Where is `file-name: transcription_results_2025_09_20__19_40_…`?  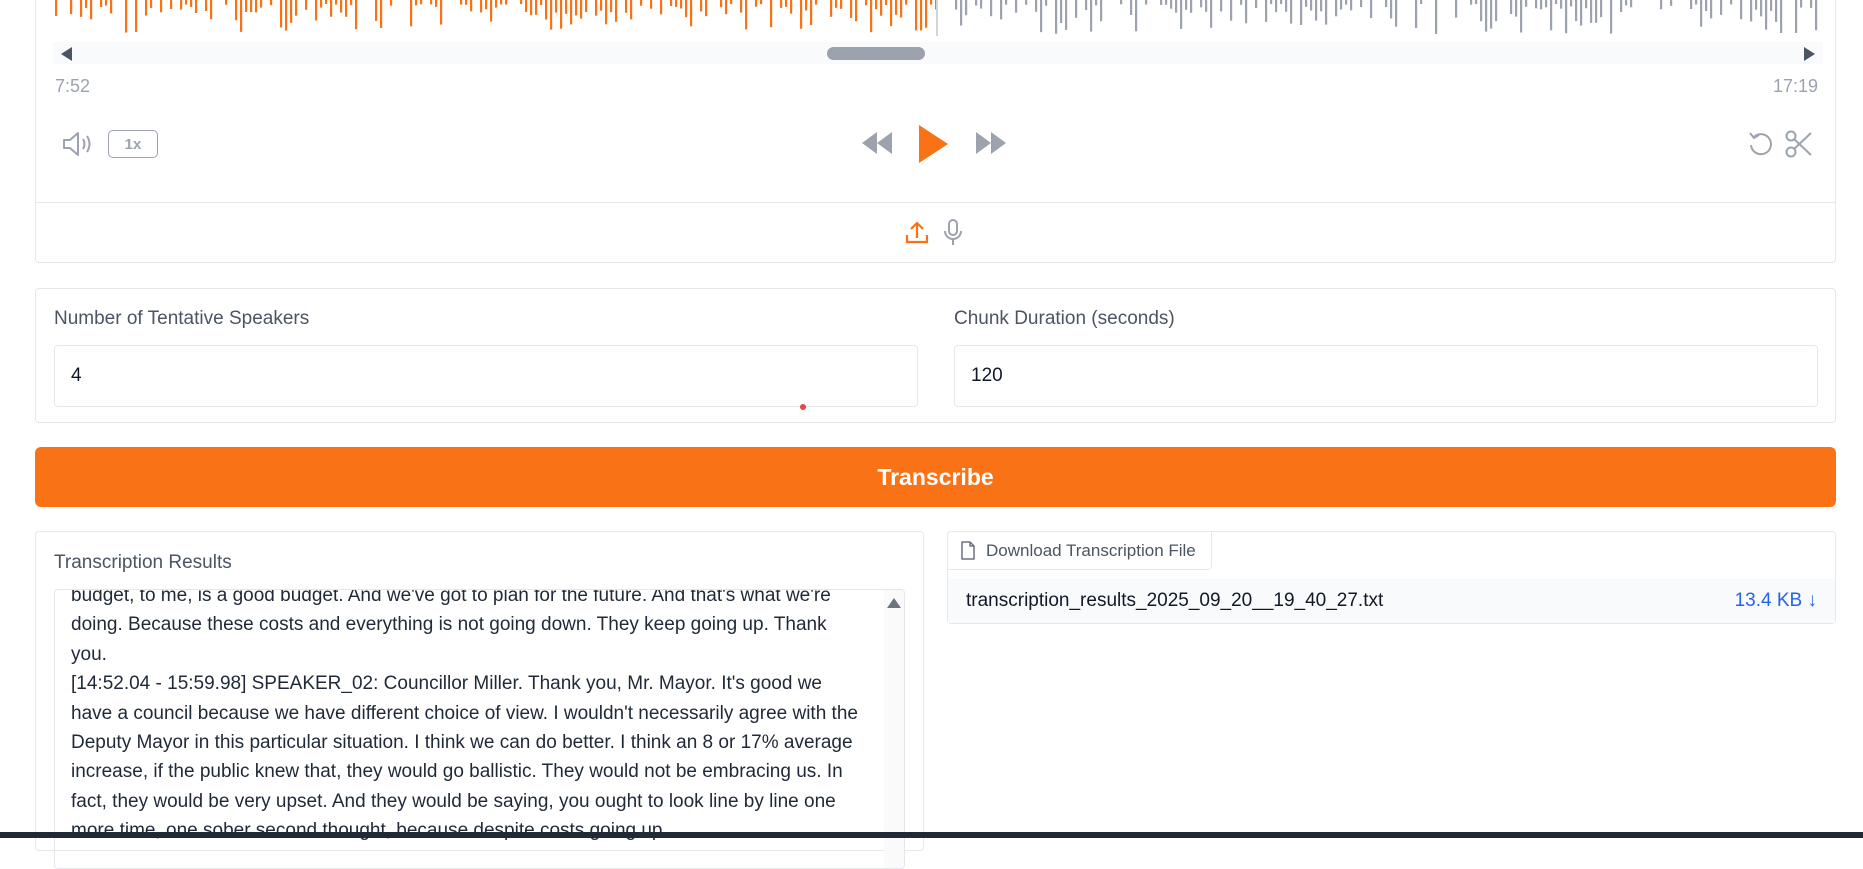 file-name: transcription_results_2025_09_20__19_40_… is located at coordinates (1174, 601).